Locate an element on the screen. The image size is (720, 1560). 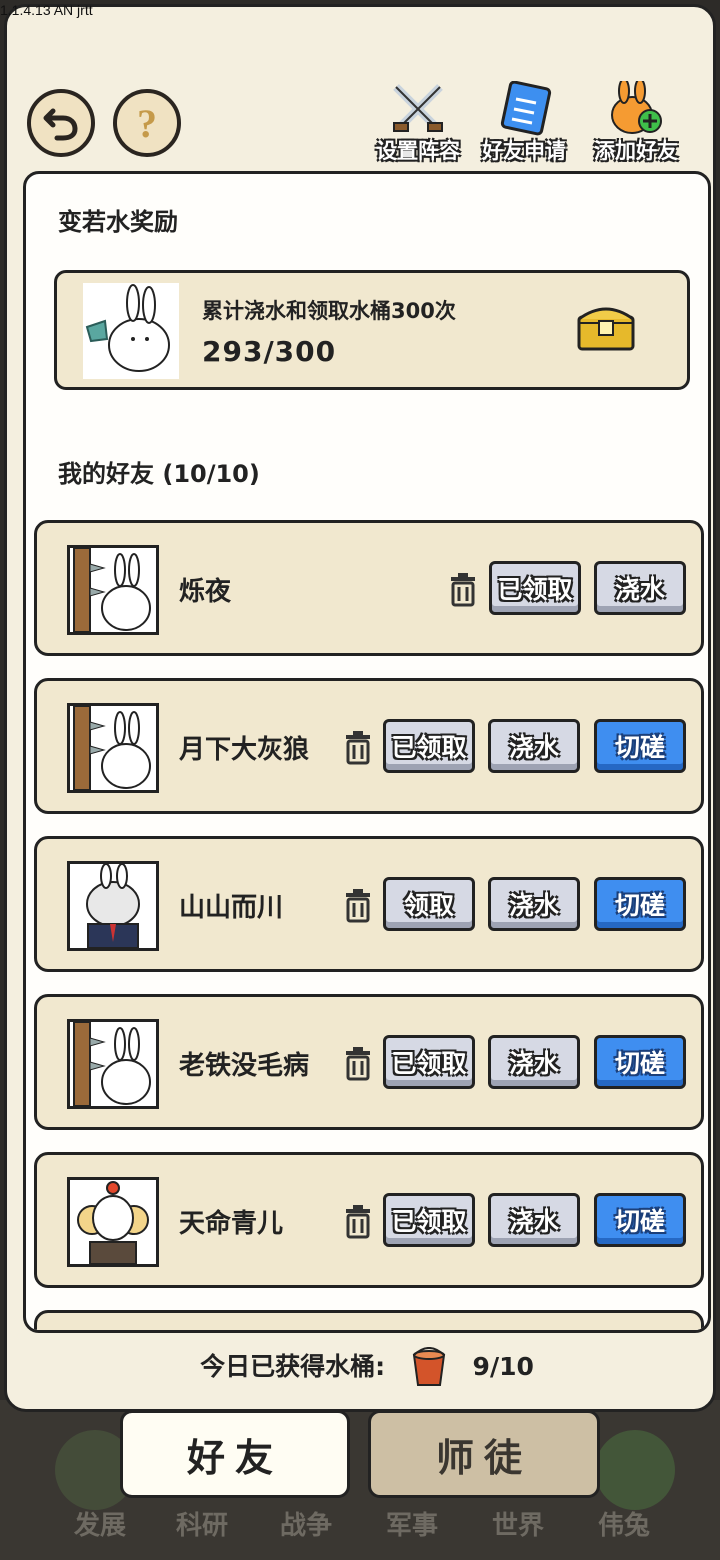
friend-name: 烁夜 is located at coordinates (205, 592).